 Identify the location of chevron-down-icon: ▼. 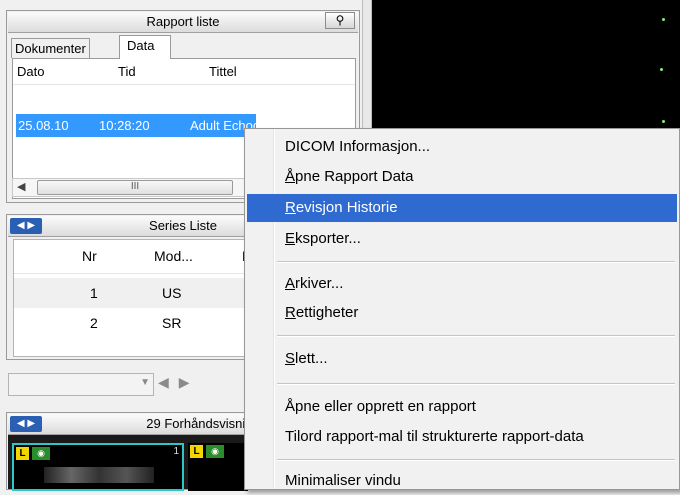
(145, 382).